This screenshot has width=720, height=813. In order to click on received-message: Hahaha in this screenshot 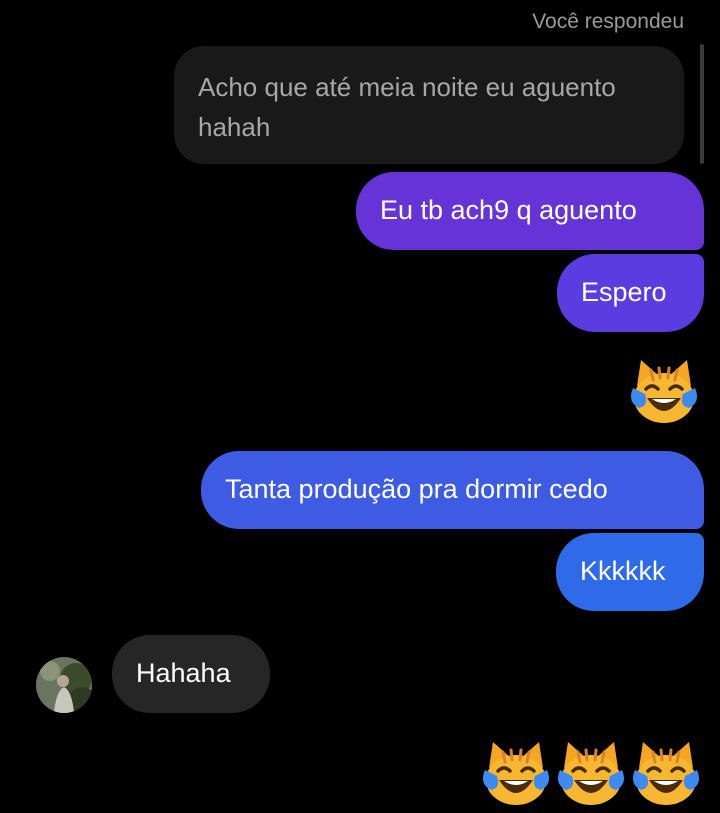, I will do `click(191, 674)`.